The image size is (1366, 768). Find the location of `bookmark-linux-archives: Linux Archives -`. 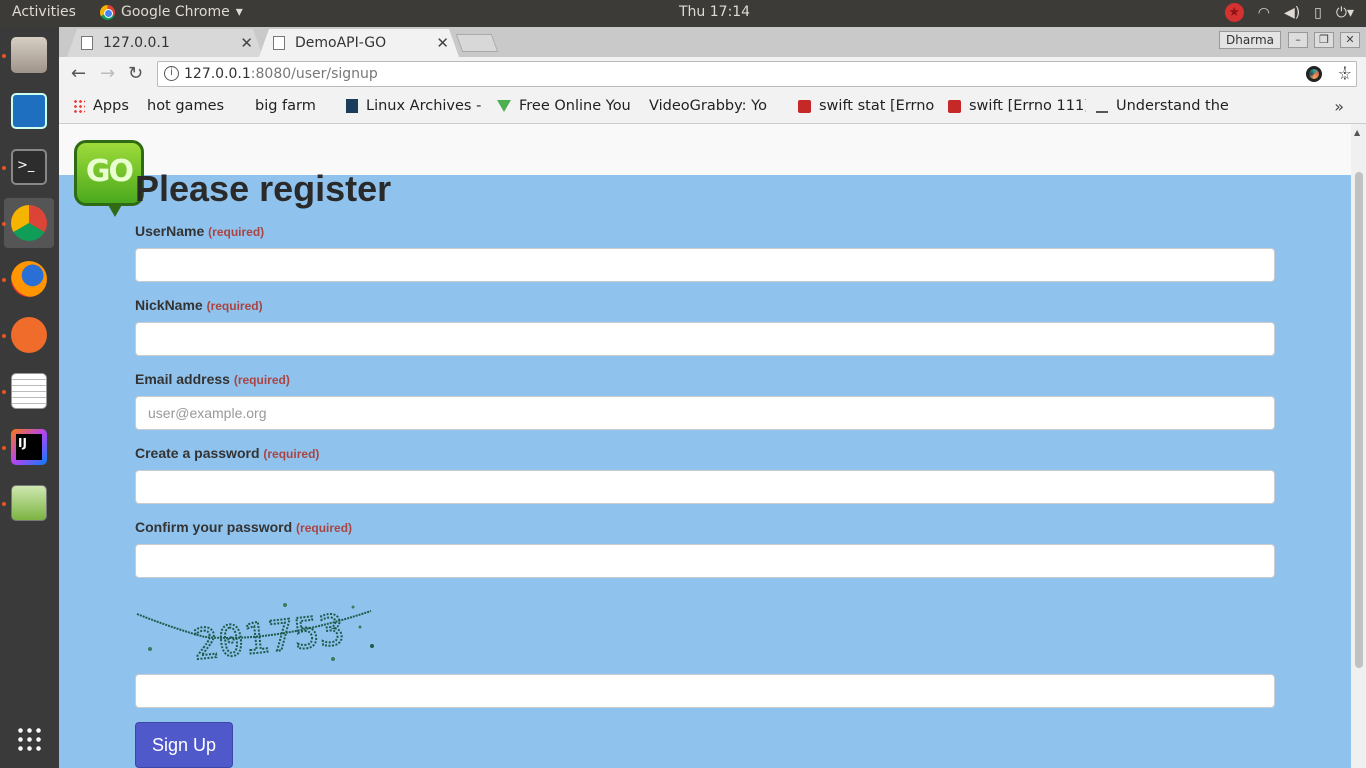

bookmark-linux-archives: Linux Archives - is located at coordinates (413, 106).